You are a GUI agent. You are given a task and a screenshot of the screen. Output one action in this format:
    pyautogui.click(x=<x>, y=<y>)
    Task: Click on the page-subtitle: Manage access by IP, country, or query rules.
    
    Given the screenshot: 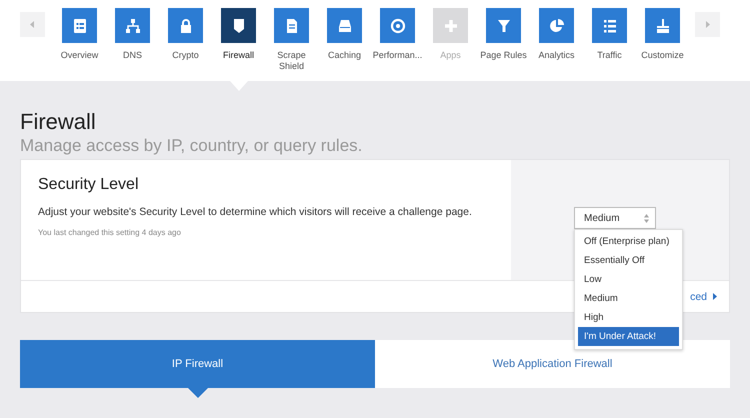 What is the action you would take?
    pyautogui.click(x=192, y=146)
    